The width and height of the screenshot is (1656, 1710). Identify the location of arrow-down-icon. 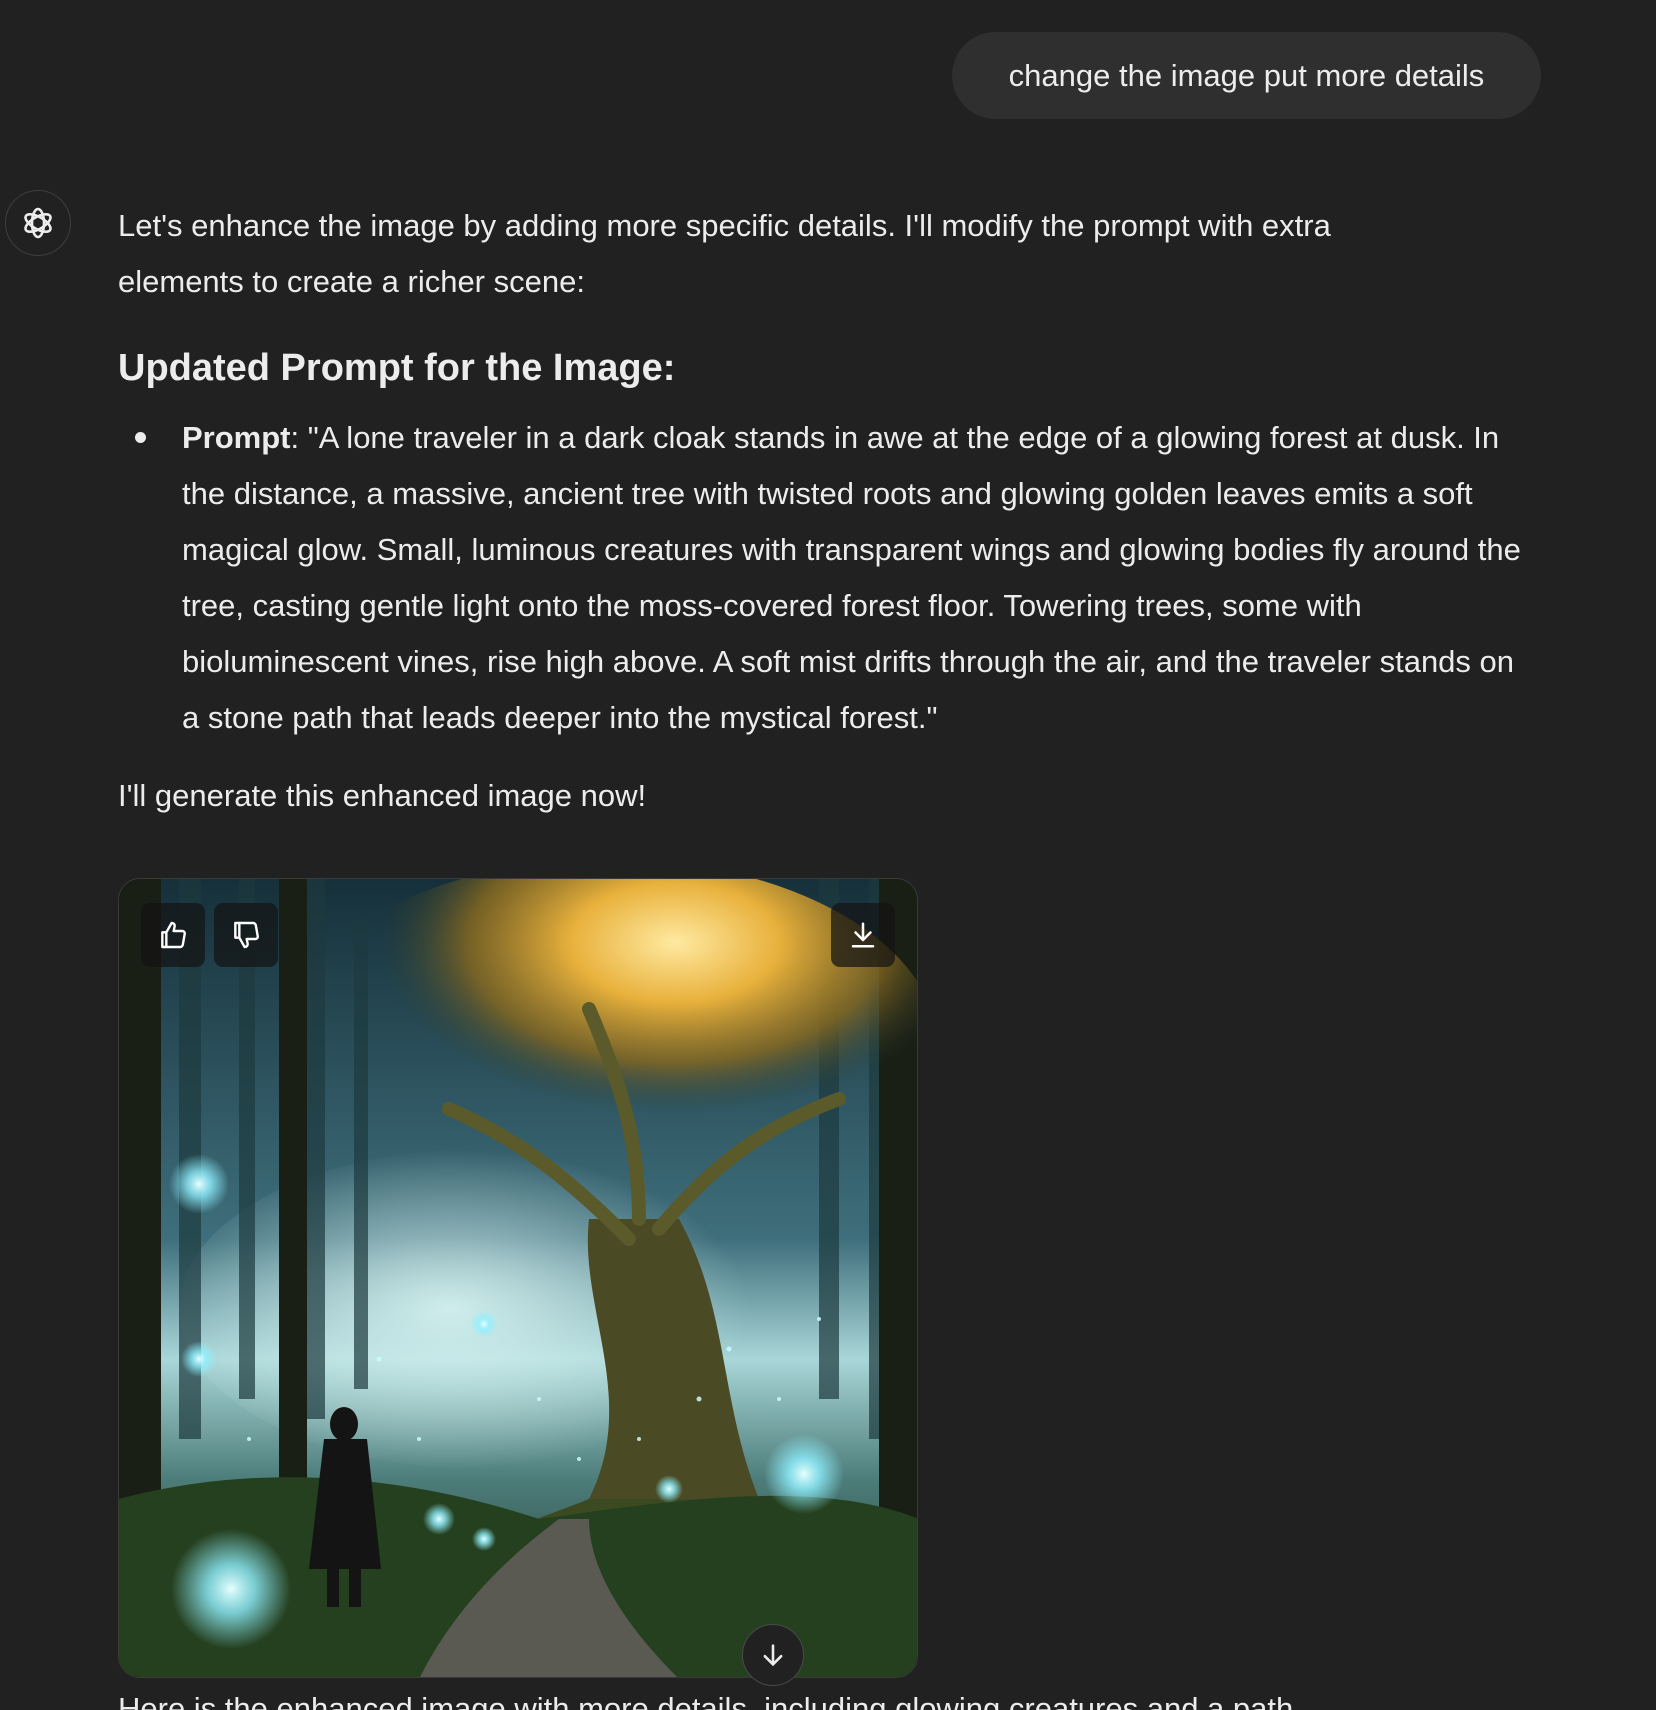
(773, 1655).